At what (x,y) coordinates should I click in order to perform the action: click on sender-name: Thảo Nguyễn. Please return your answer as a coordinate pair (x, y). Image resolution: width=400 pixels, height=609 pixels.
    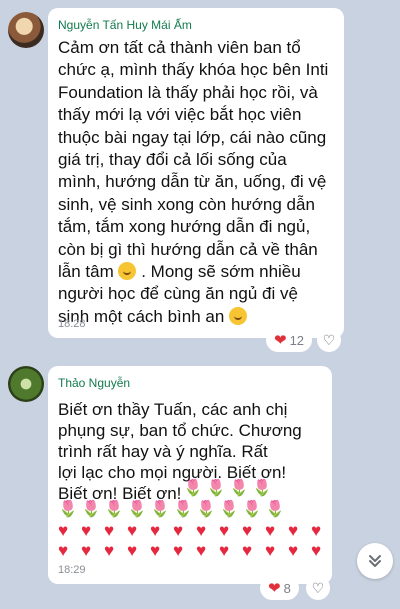
    Looking at the image, I should click on (94, 383).